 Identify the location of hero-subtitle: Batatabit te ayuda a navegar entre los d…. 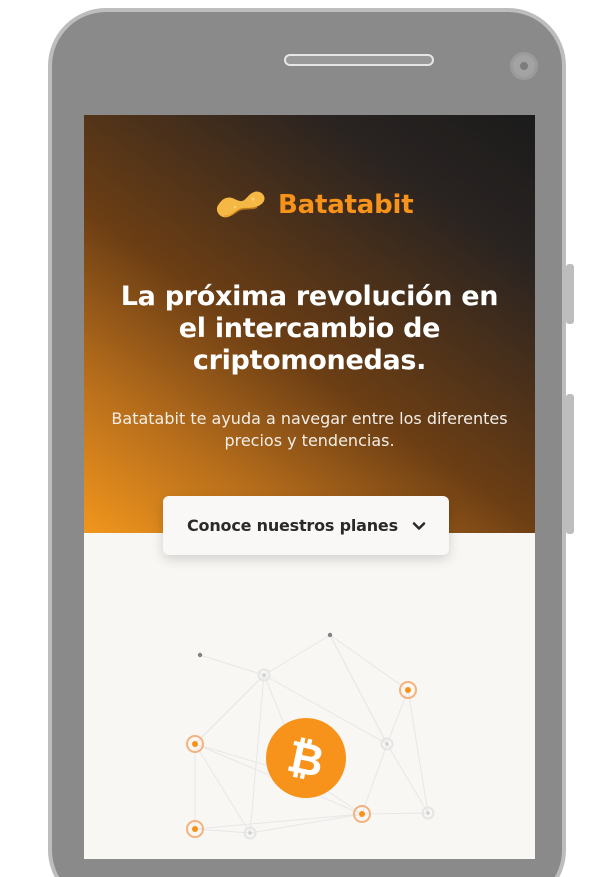
(309, 429).